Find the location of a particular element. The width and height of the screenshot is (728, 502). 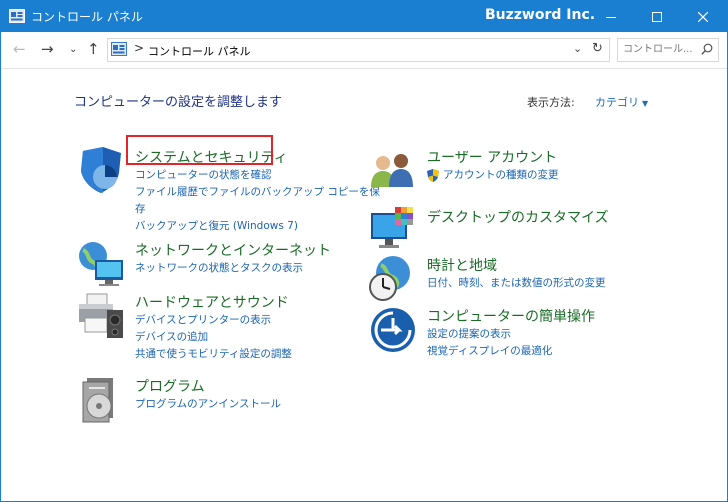

minimize-icon is located at coordinates (611, 17).